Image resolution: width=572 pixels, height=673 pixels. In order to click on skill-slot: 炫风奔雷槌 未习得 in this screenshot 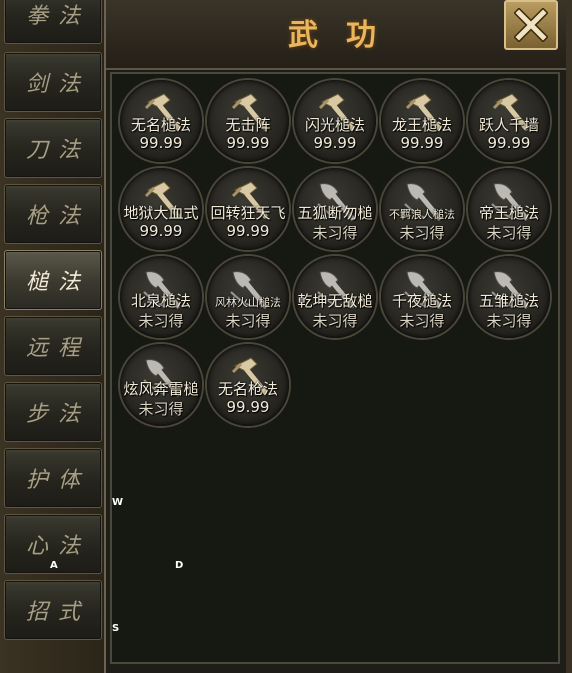, I will do `click(161, 385)`.